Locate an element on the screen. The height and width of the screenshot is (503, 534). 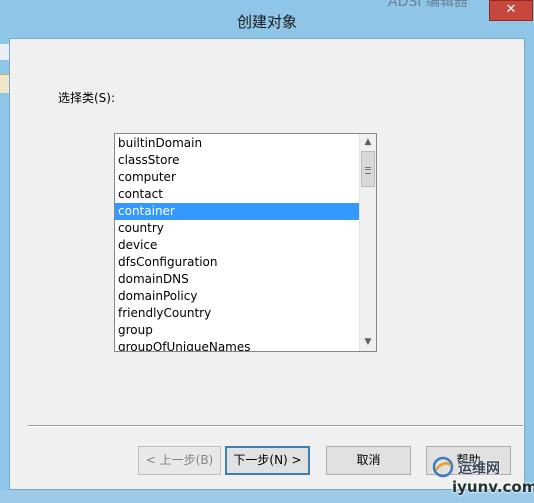
background-left-strip is located at coordinates (4, 52).